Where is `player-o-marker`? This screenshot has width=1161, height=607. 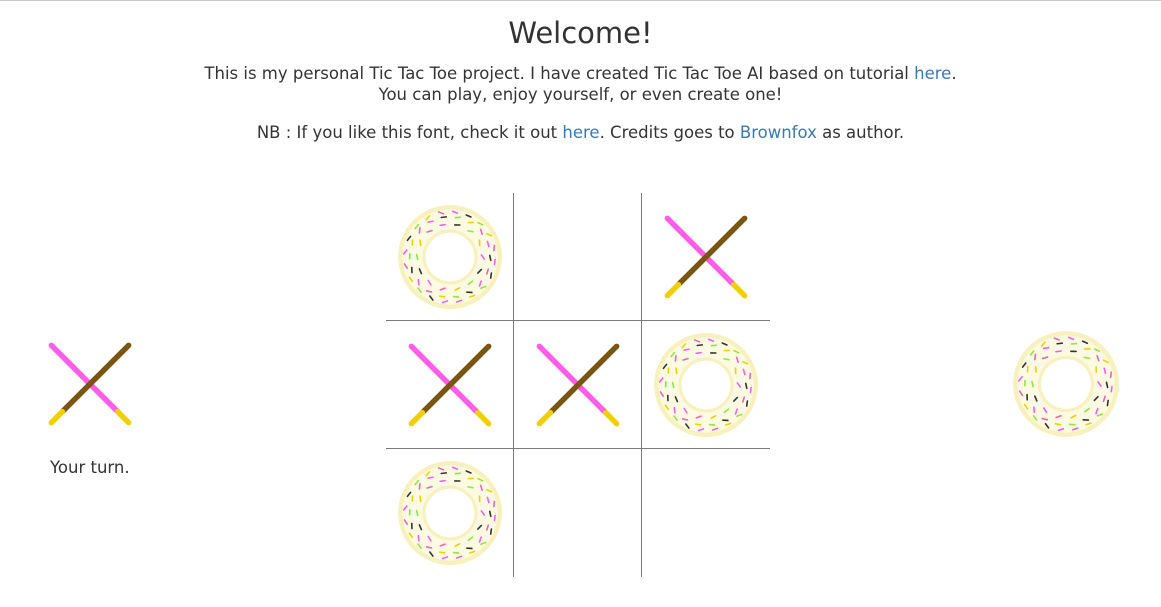 player-o-marker is located at coordinates (1066, 384).